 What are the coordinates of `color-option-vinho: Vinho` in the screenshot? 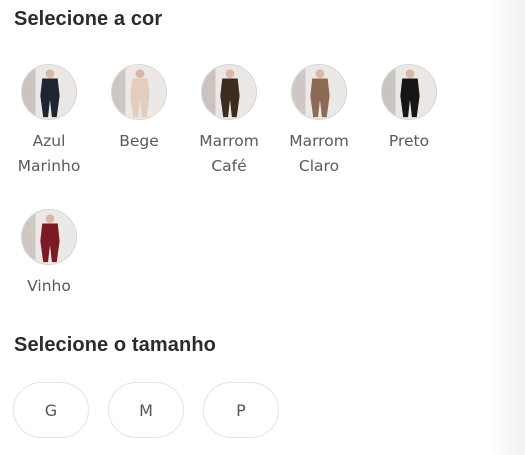 It's located at (49, 254).